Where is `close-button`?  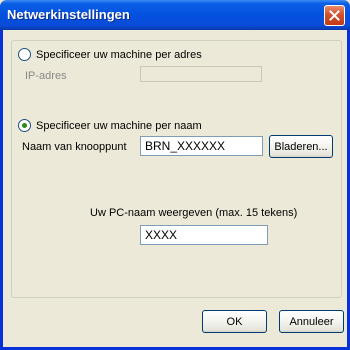
close-button is located at coordinates (334, 15).